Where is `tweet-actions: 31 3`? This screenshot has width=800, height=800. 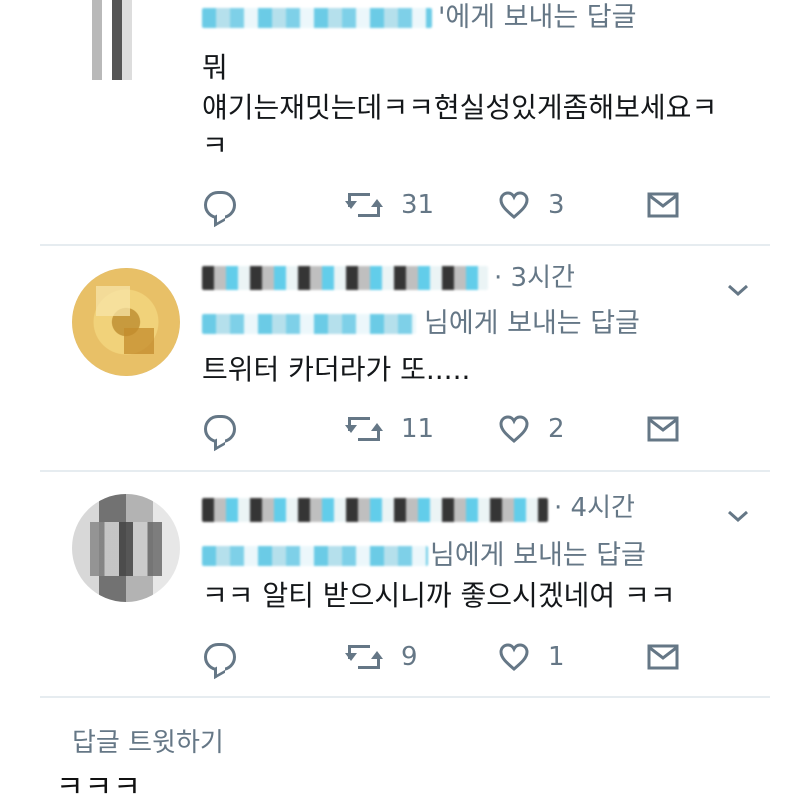 tweet-actions: 31 3 is located at coordinates (450, 205).